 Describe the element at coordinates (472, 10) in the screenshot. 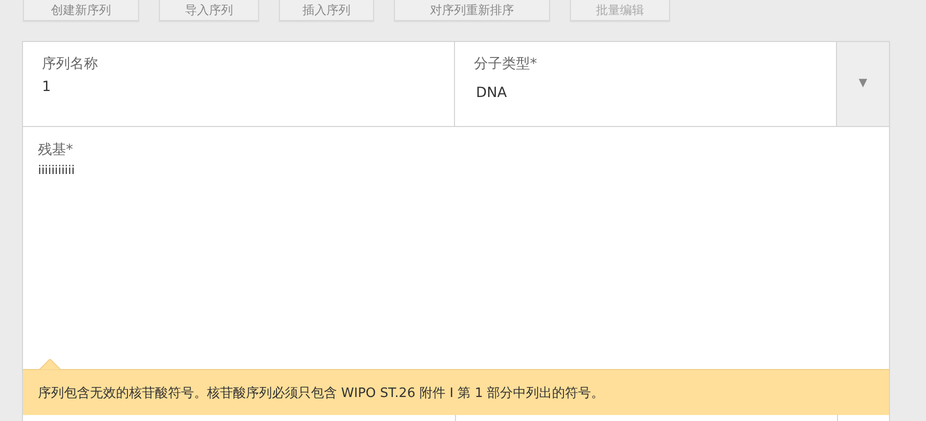

I see `toolbar-button: 对序列重新排序` at that location.